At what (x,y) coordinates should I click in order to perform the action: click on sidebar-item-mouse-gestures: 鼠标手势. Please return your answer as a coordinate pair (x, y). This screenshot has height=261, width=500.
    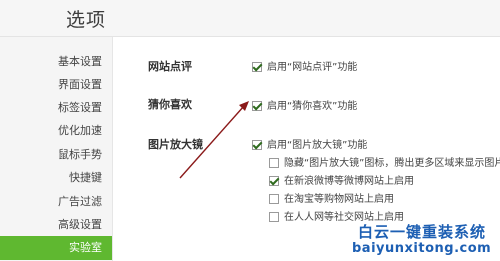
    Looking at the image, I should click on (52, 155).